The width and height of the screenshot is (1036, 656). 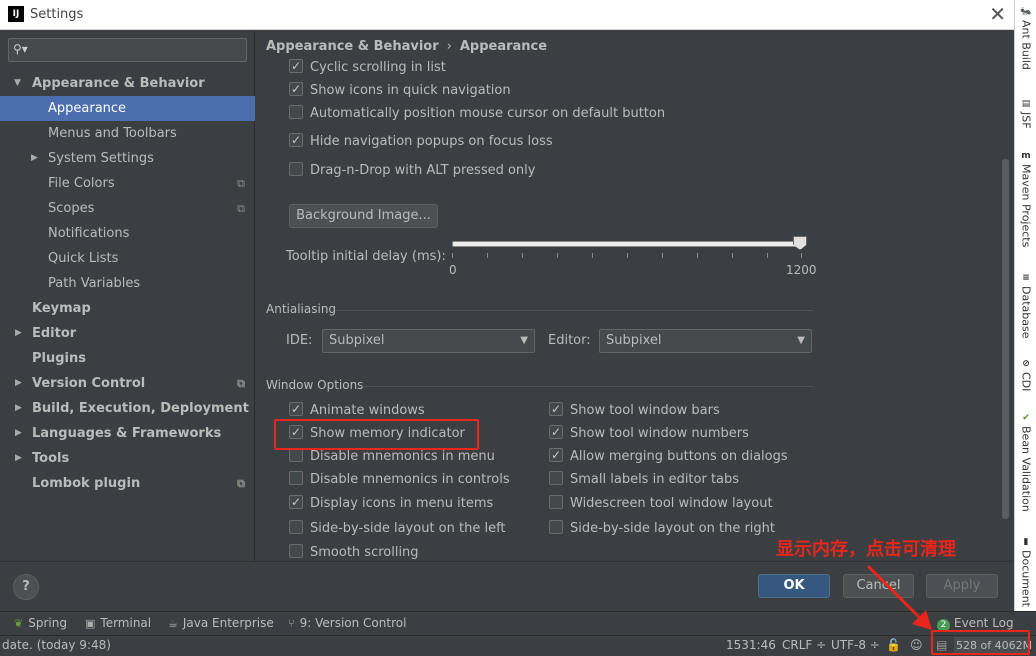 I want to click on checkbox-smooth-scrolling: Smooth scrolling, so click(x=354, y=553).